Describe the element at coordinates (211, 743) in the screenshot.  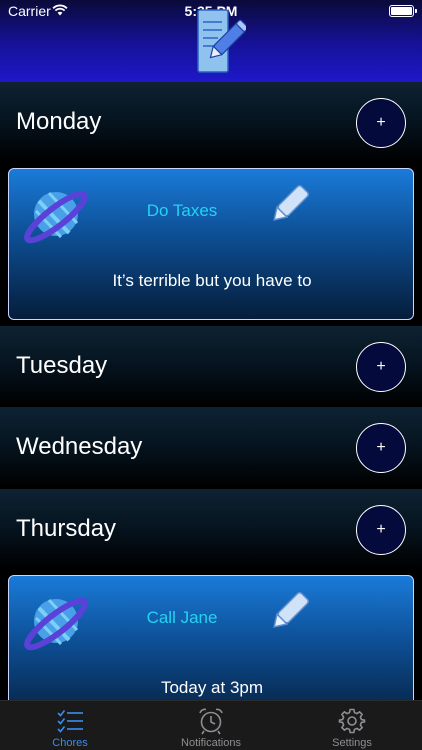
I see `tab-label: Notifications` at that location.